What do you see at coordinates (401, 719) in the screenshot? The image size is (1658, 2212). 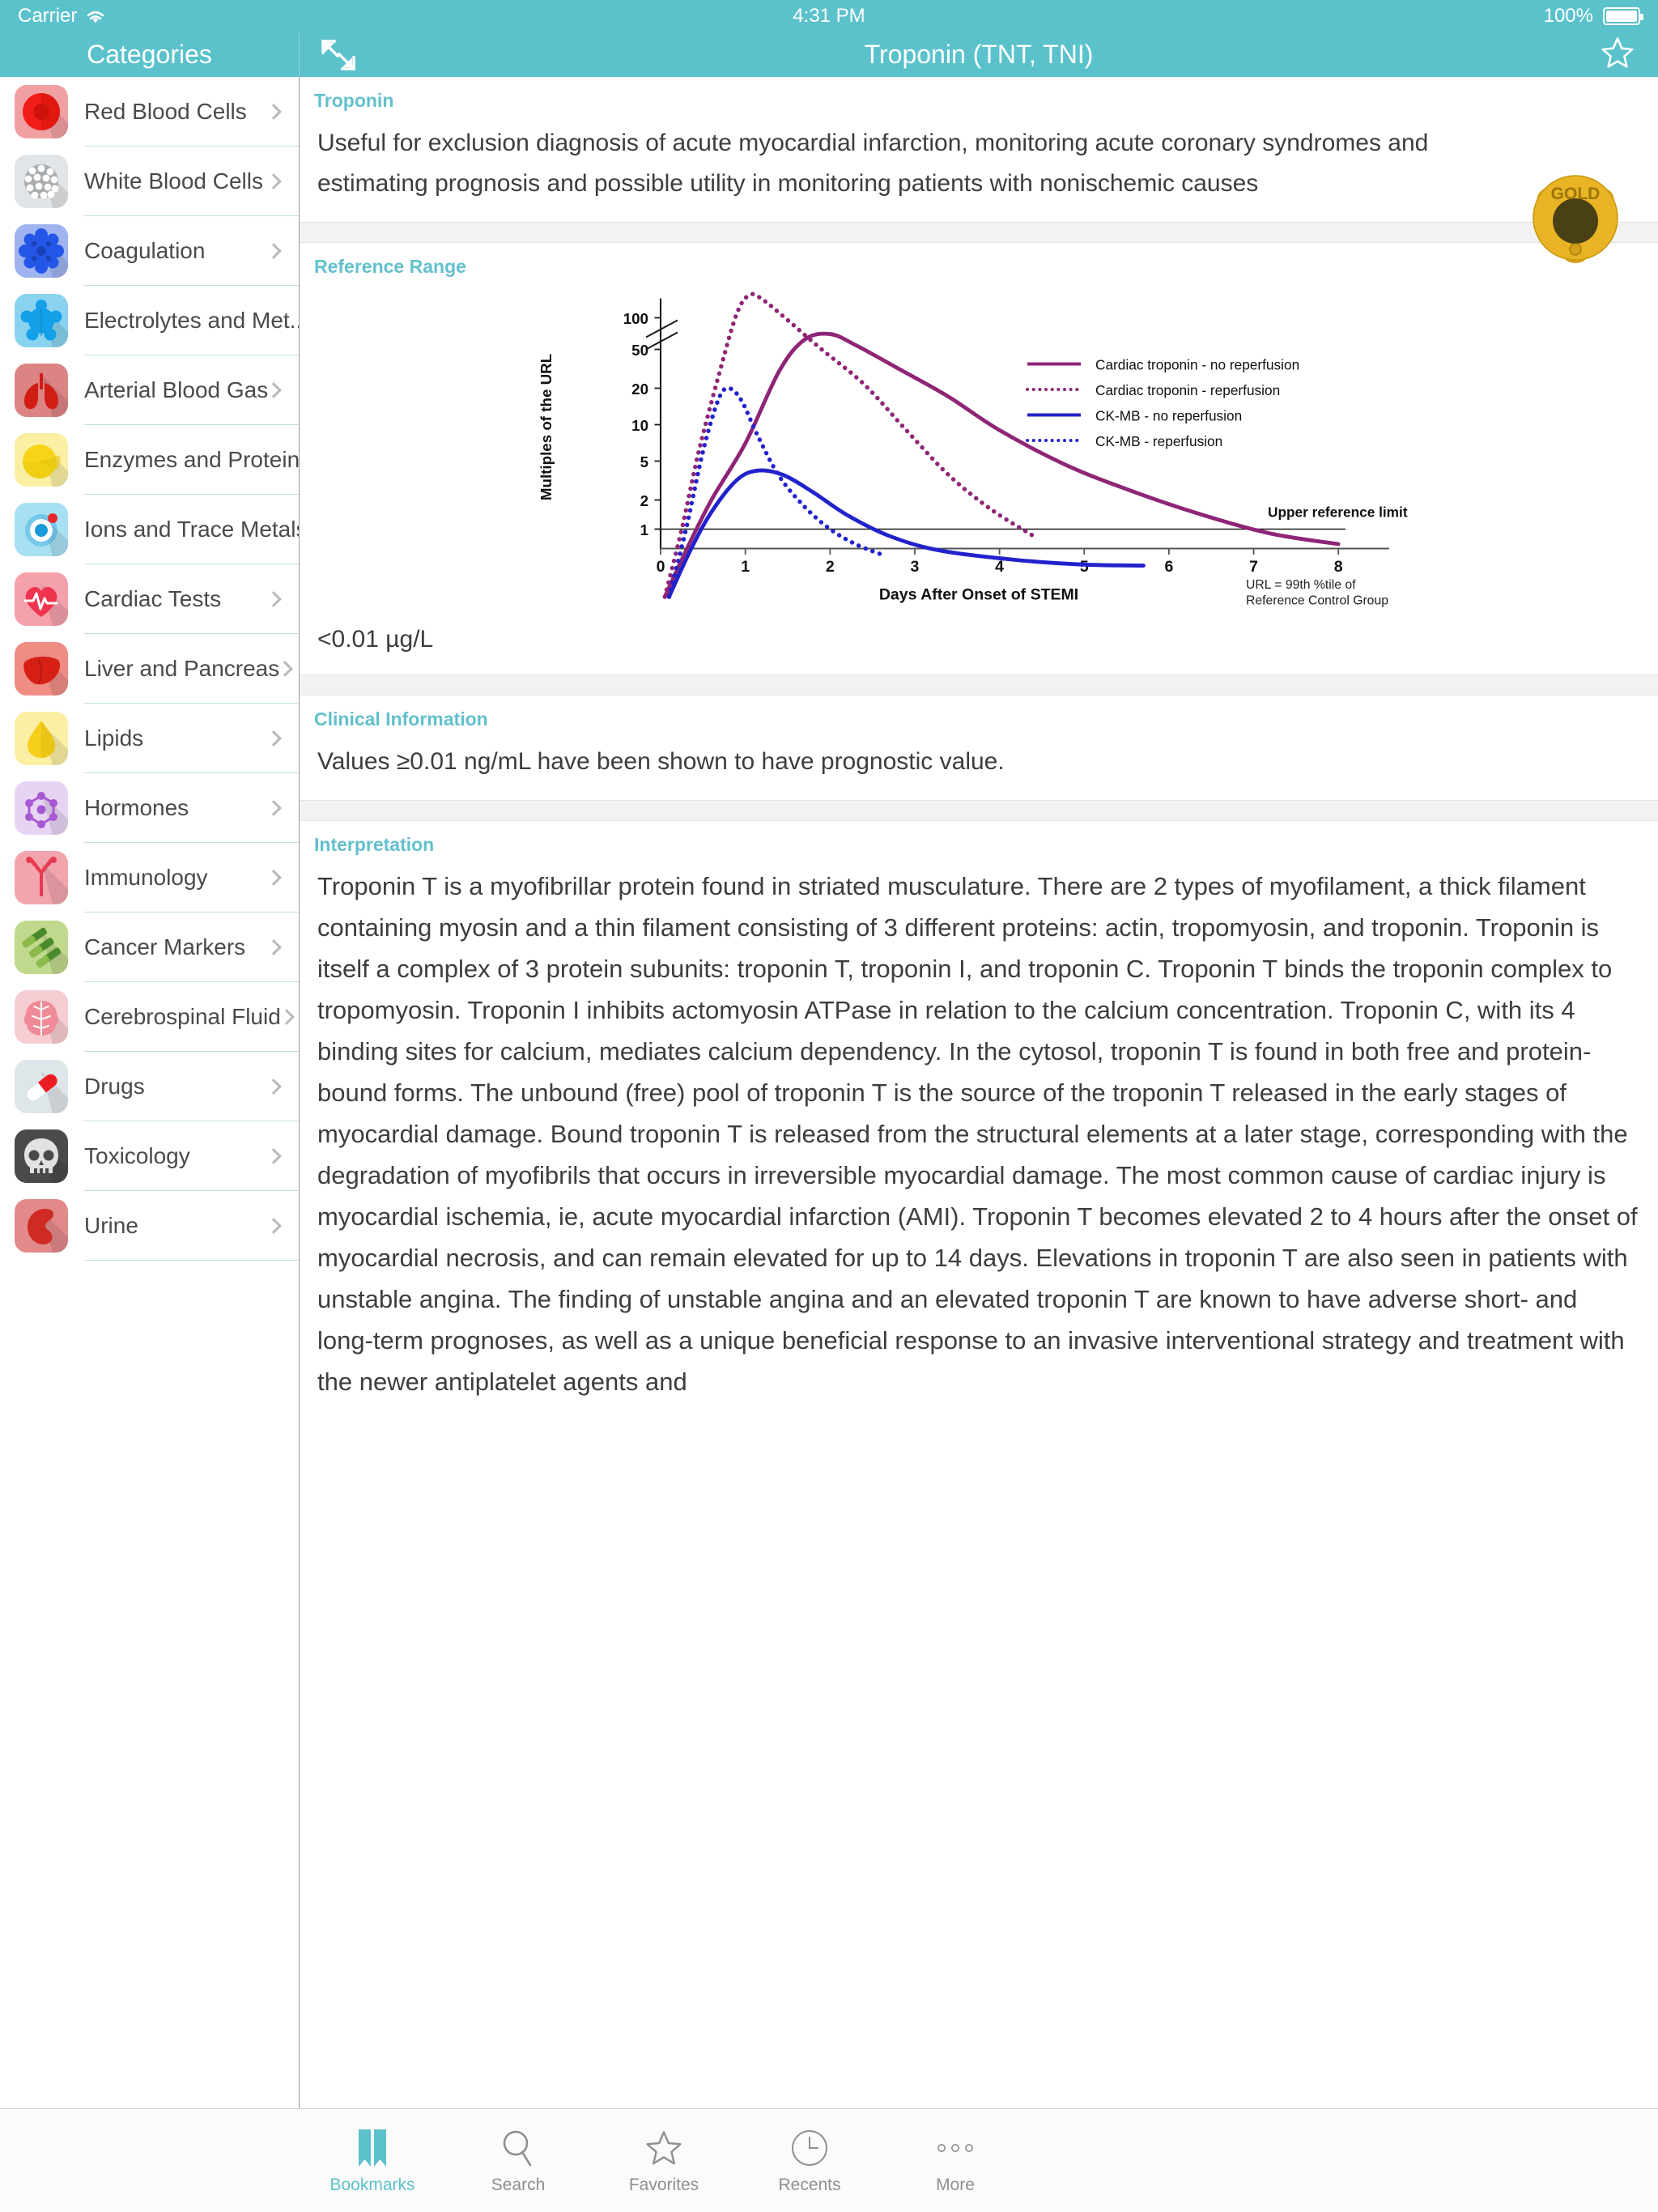 I see `section-heading: Clinical Information` at bounding box center [401, 719].